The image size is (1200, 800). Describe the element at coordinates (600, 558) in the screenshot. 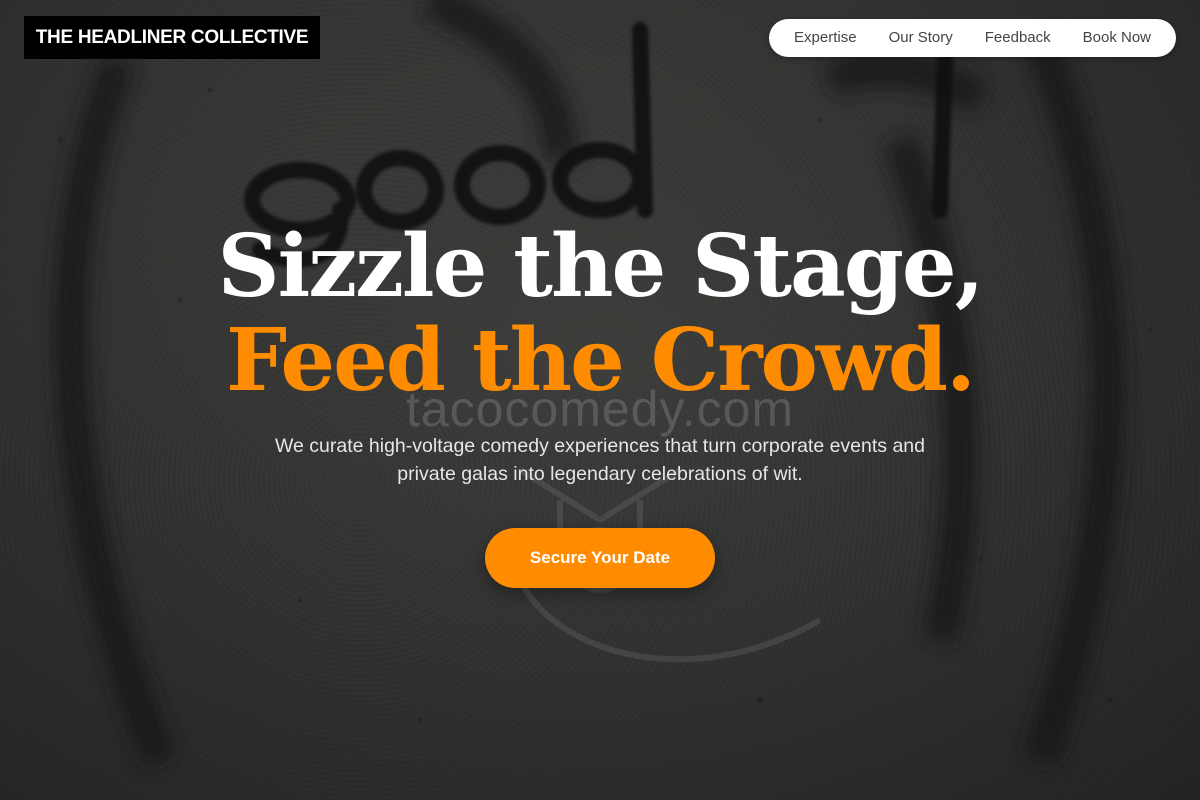

I see `secure-your-date-button: Secure Your Date` at that location.